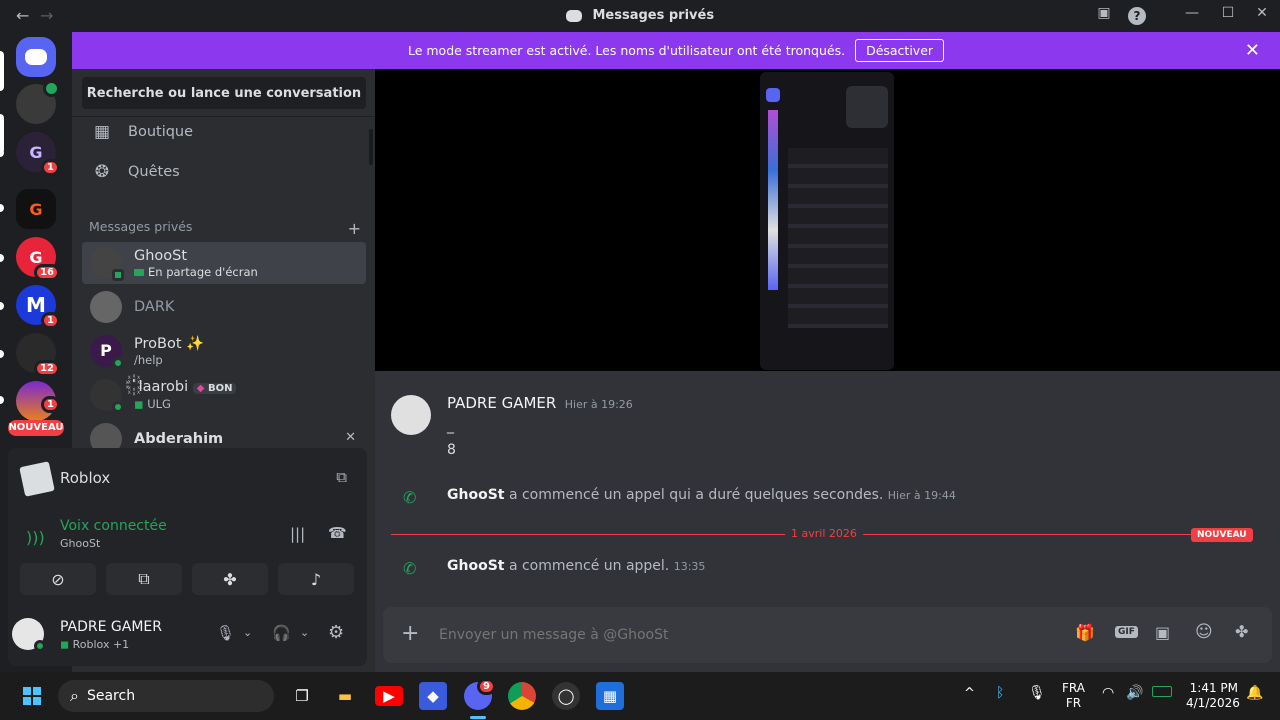  I want to click on server-icon-5: M 1, so click(38, 307).